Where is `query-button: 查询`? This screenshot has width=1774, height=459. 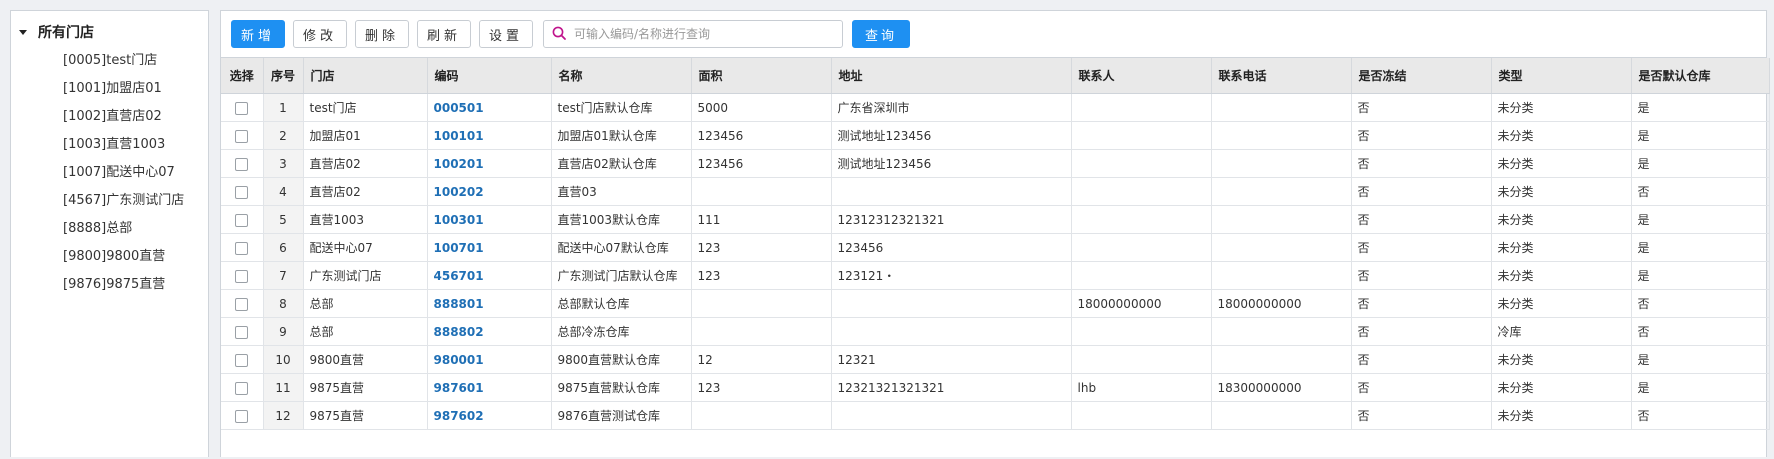 query-button: 查询 is located at coordinates (881, 34).